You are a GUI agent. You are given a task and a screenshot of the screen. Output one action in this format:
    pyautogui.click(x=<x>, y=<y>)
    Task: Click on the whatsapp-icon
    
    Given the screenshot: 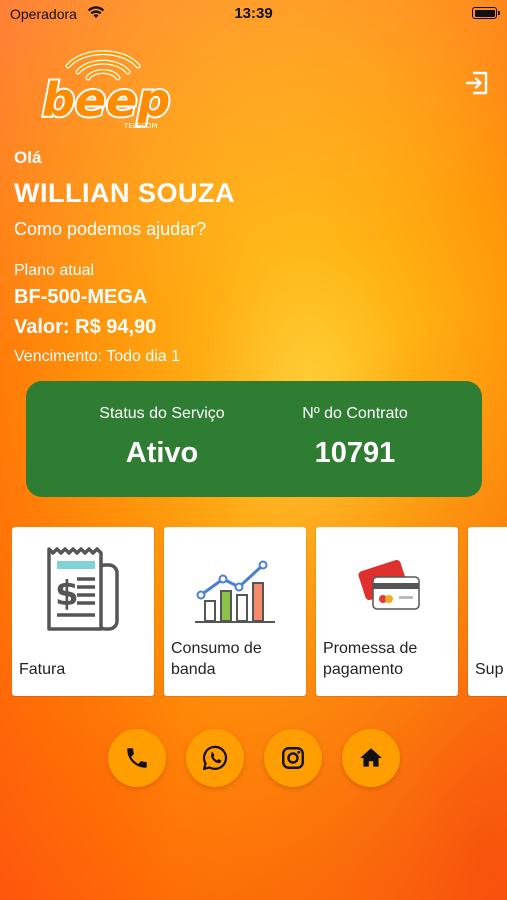 What is the action you would take?
    pyautogui.click(x=215, y=758)
    